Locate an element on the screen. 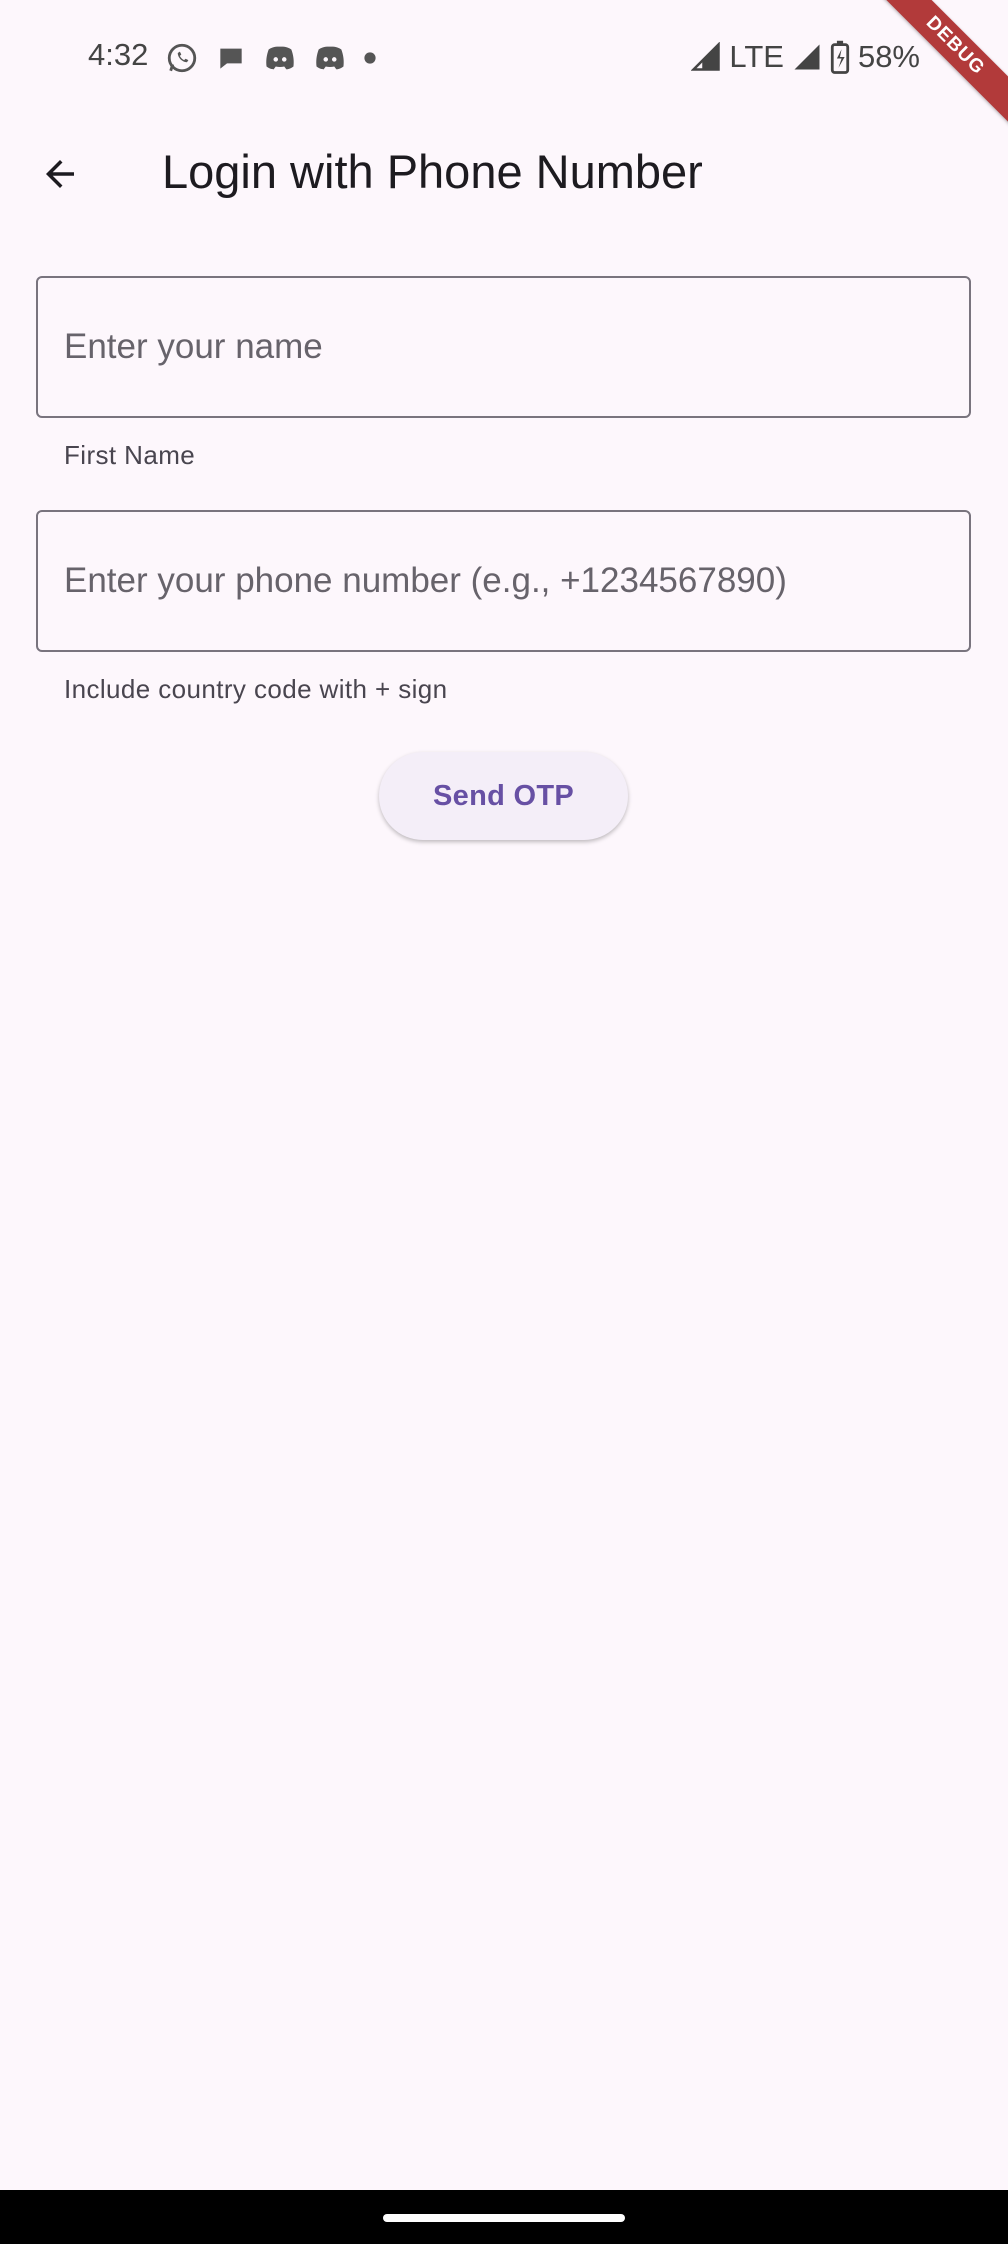 Image resolution: width=1008 pixels, height=2244 pixels. arrow-back-icon is located at coordinates (60, 176).